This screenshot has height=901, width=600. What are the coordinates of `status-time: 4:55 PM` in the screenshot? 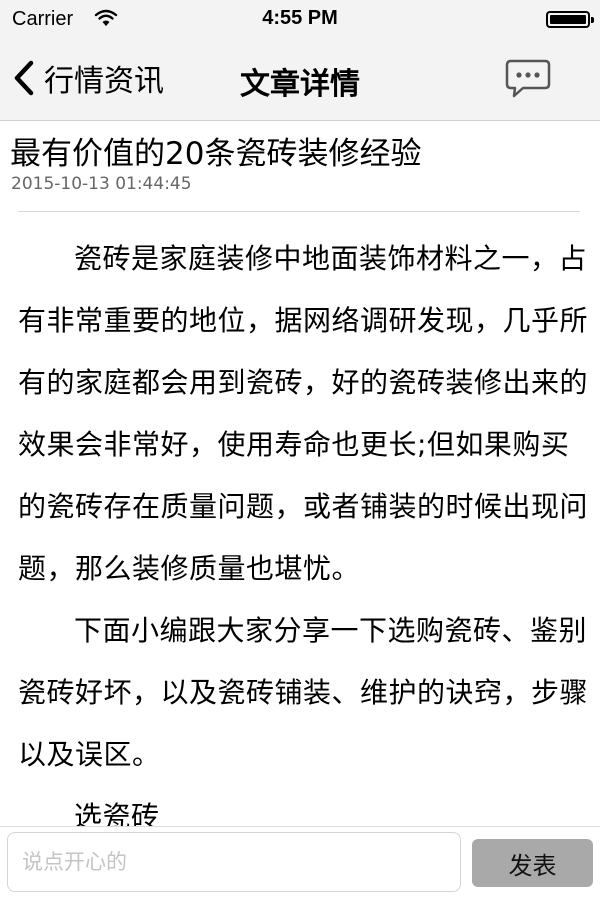 It's located at (300, 18).